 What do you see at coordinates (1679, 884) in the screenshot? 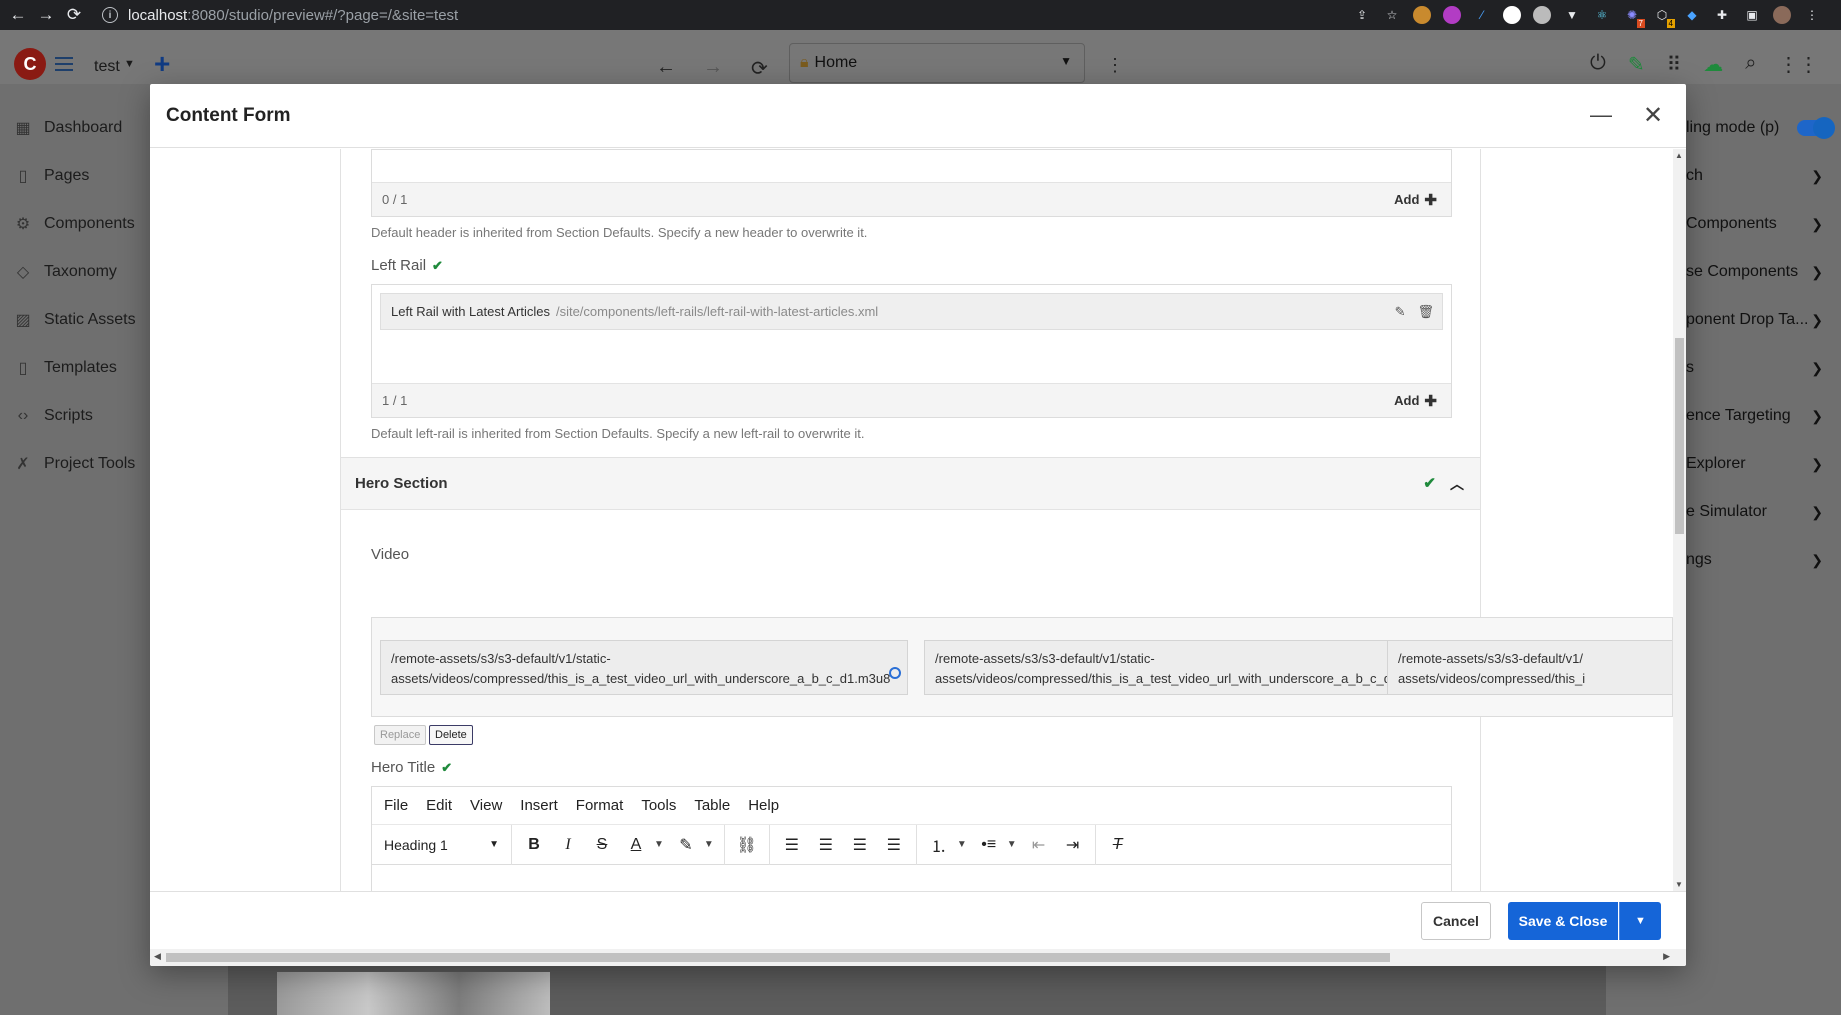
I see `scroll-down-icon: ▼` at bounding box center [1679, 884].